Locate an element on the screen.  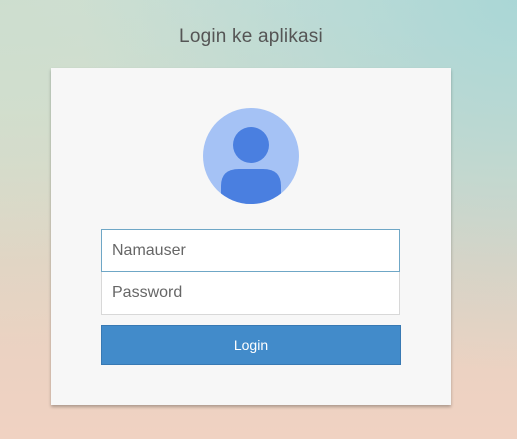
password-input is located at coordinates (250, 293).